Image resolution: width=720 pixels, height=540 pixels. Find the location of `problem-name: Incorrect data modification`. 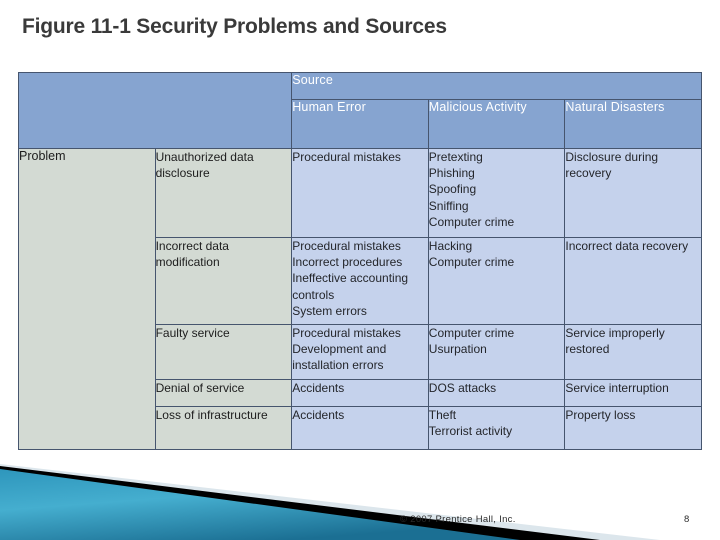

problem-name: Incorrect data modification is located at coordinates (223, 281).